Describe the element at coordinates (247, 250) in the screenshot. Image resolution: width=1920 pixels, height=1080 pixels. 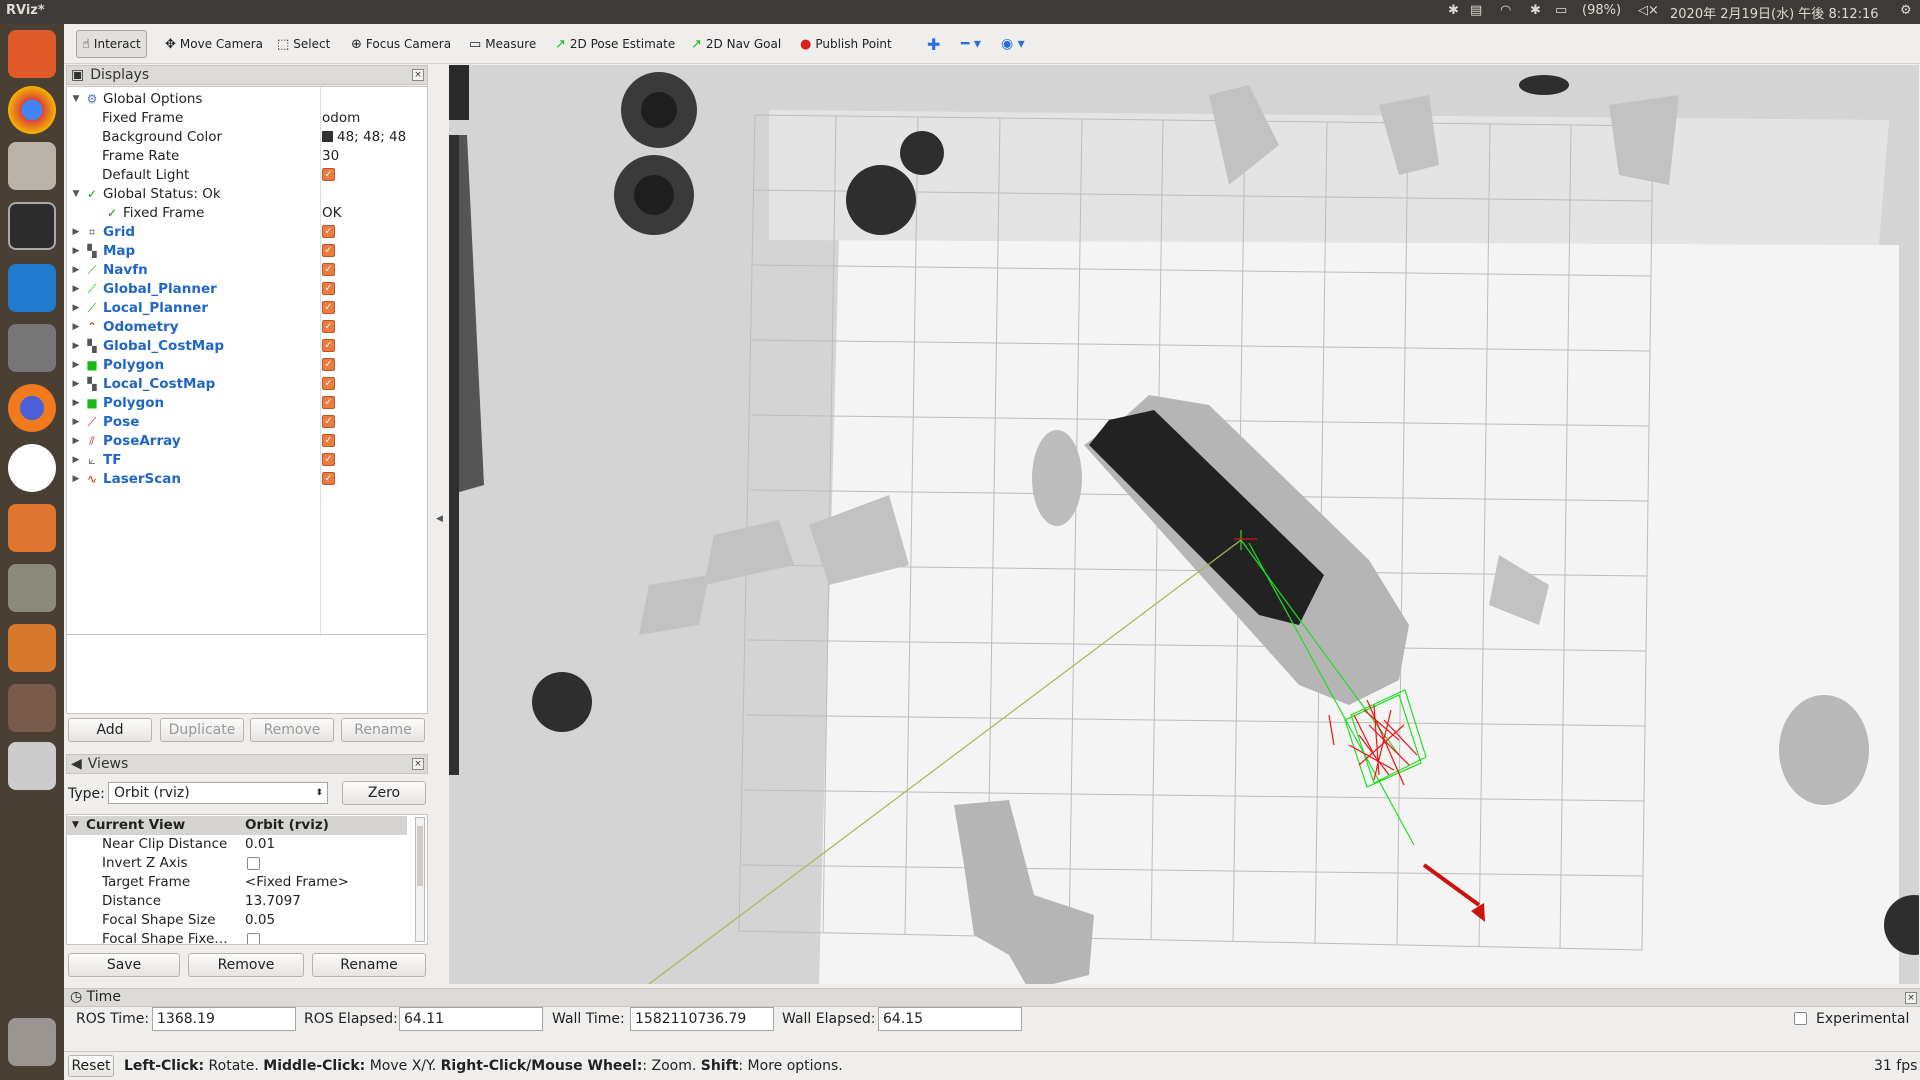
I see `display-item-map: ▶ ▚ Map ✓` at that location.